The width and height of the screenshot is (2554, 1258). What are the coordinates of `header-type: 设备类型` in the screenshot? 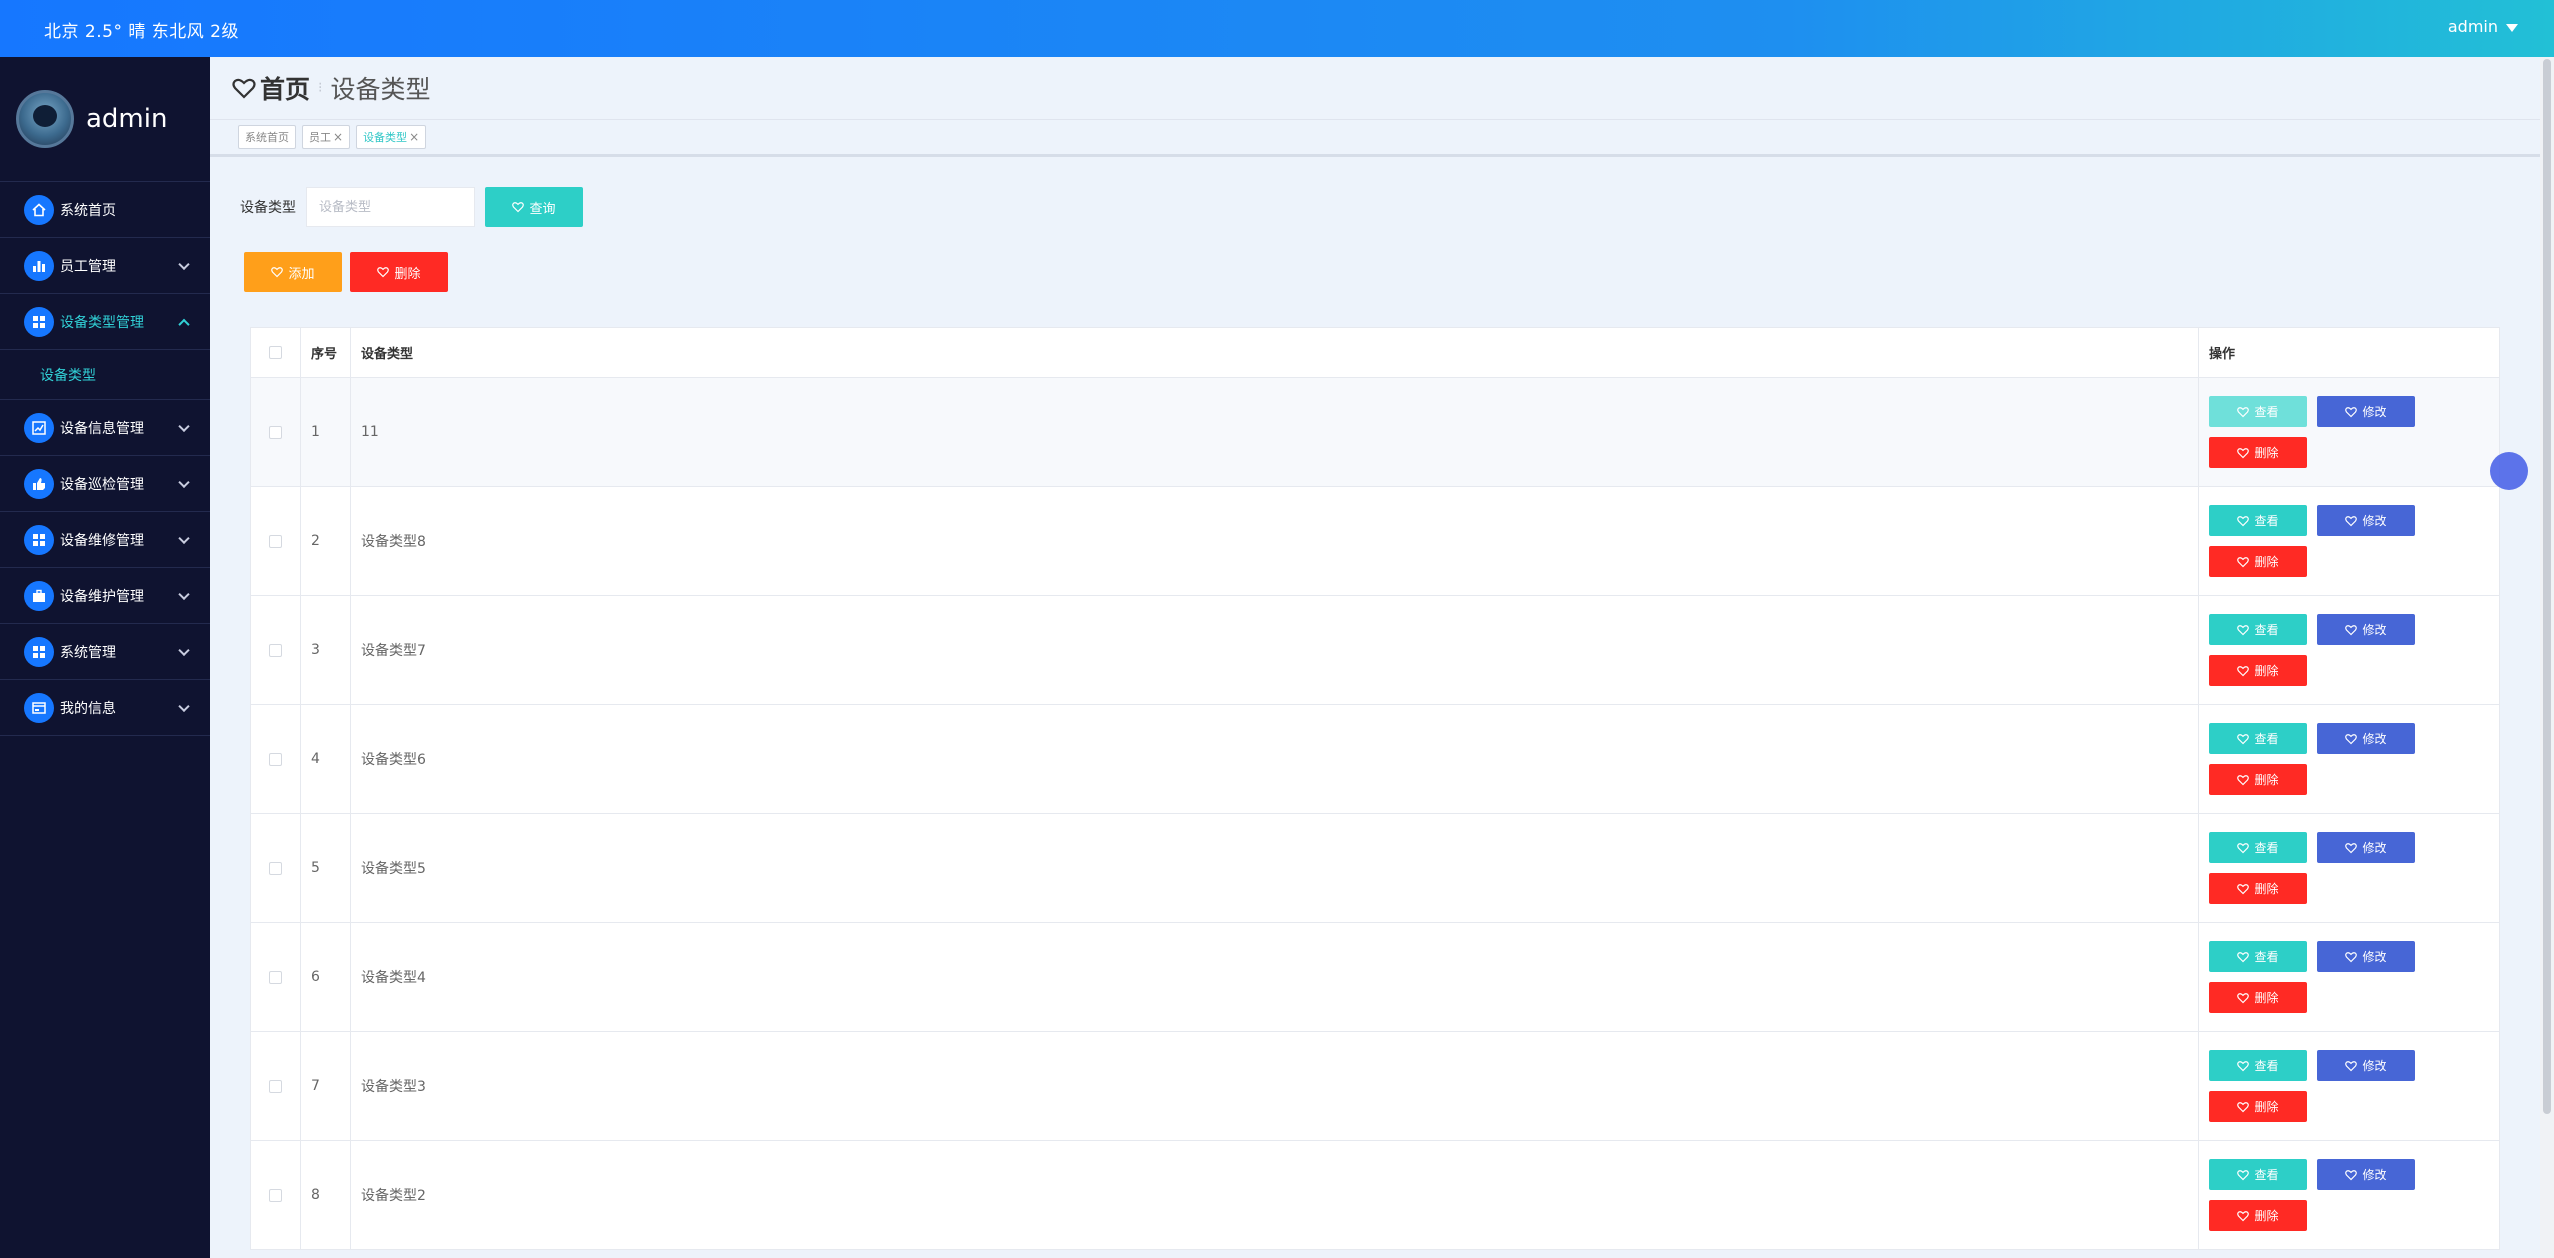 It's located at (1275, 352).